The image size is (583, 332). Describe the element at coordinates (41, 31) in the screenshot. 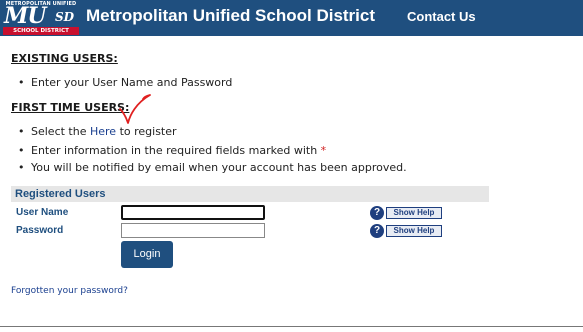

I see `logo-bottom-text: SCHOOL DISTRICT` at that location.